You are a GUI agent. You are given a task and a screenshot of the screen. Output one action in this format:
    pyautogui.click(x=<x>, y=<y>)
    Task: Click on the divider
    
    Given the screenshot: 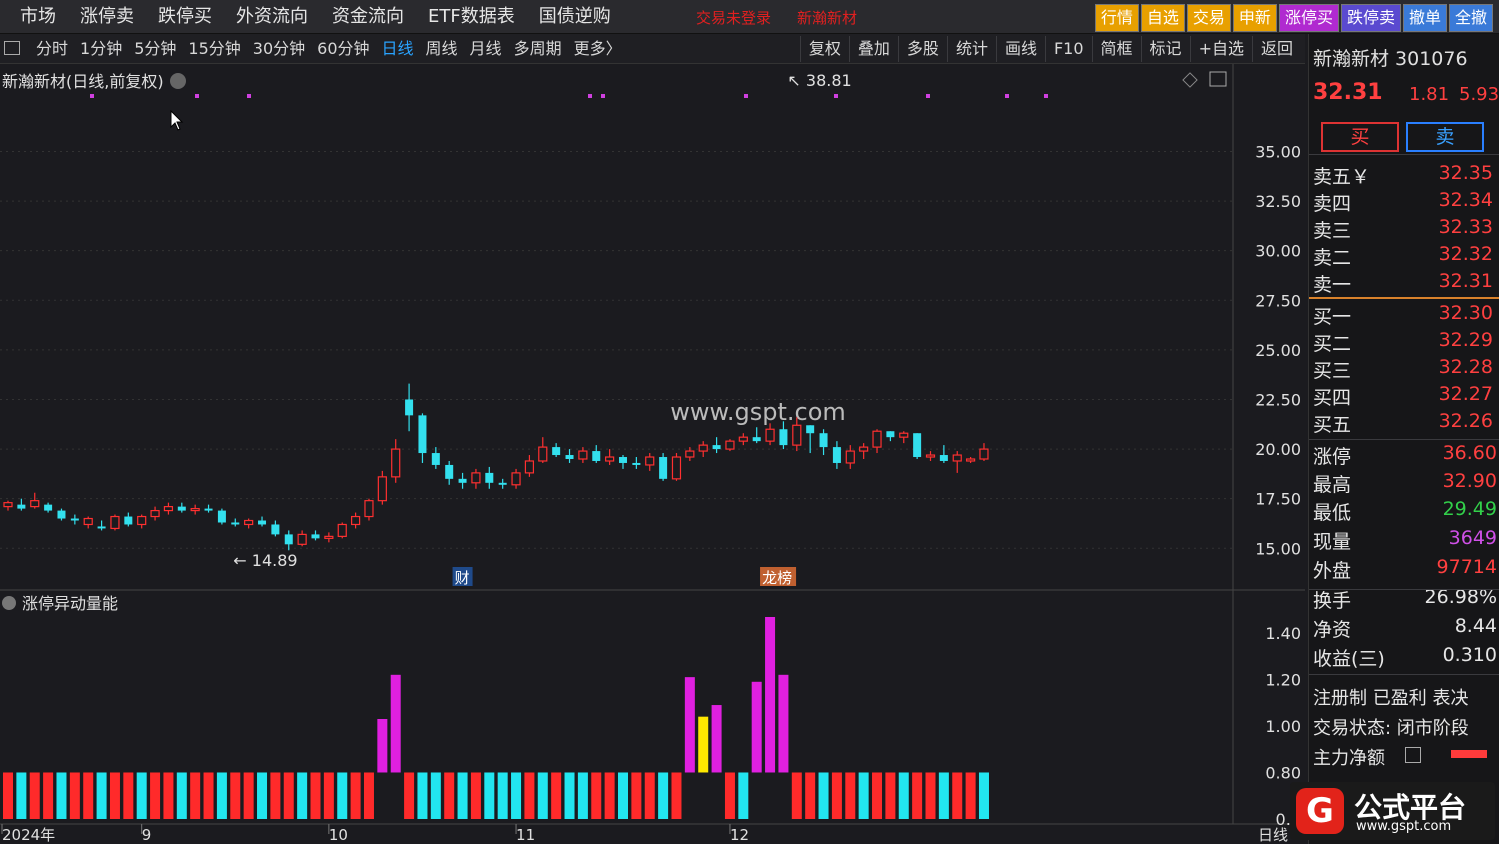 What is the action you would take?
    pyautogui.click(x=1404, y=154)
    